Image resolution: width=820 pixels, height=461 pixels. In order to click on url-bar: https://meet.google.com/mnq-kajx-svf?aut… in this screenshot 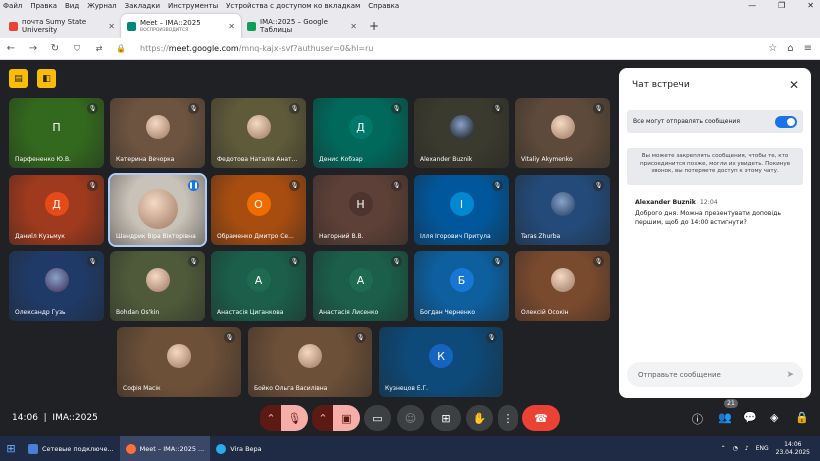, I will do `click(256, 48)`.